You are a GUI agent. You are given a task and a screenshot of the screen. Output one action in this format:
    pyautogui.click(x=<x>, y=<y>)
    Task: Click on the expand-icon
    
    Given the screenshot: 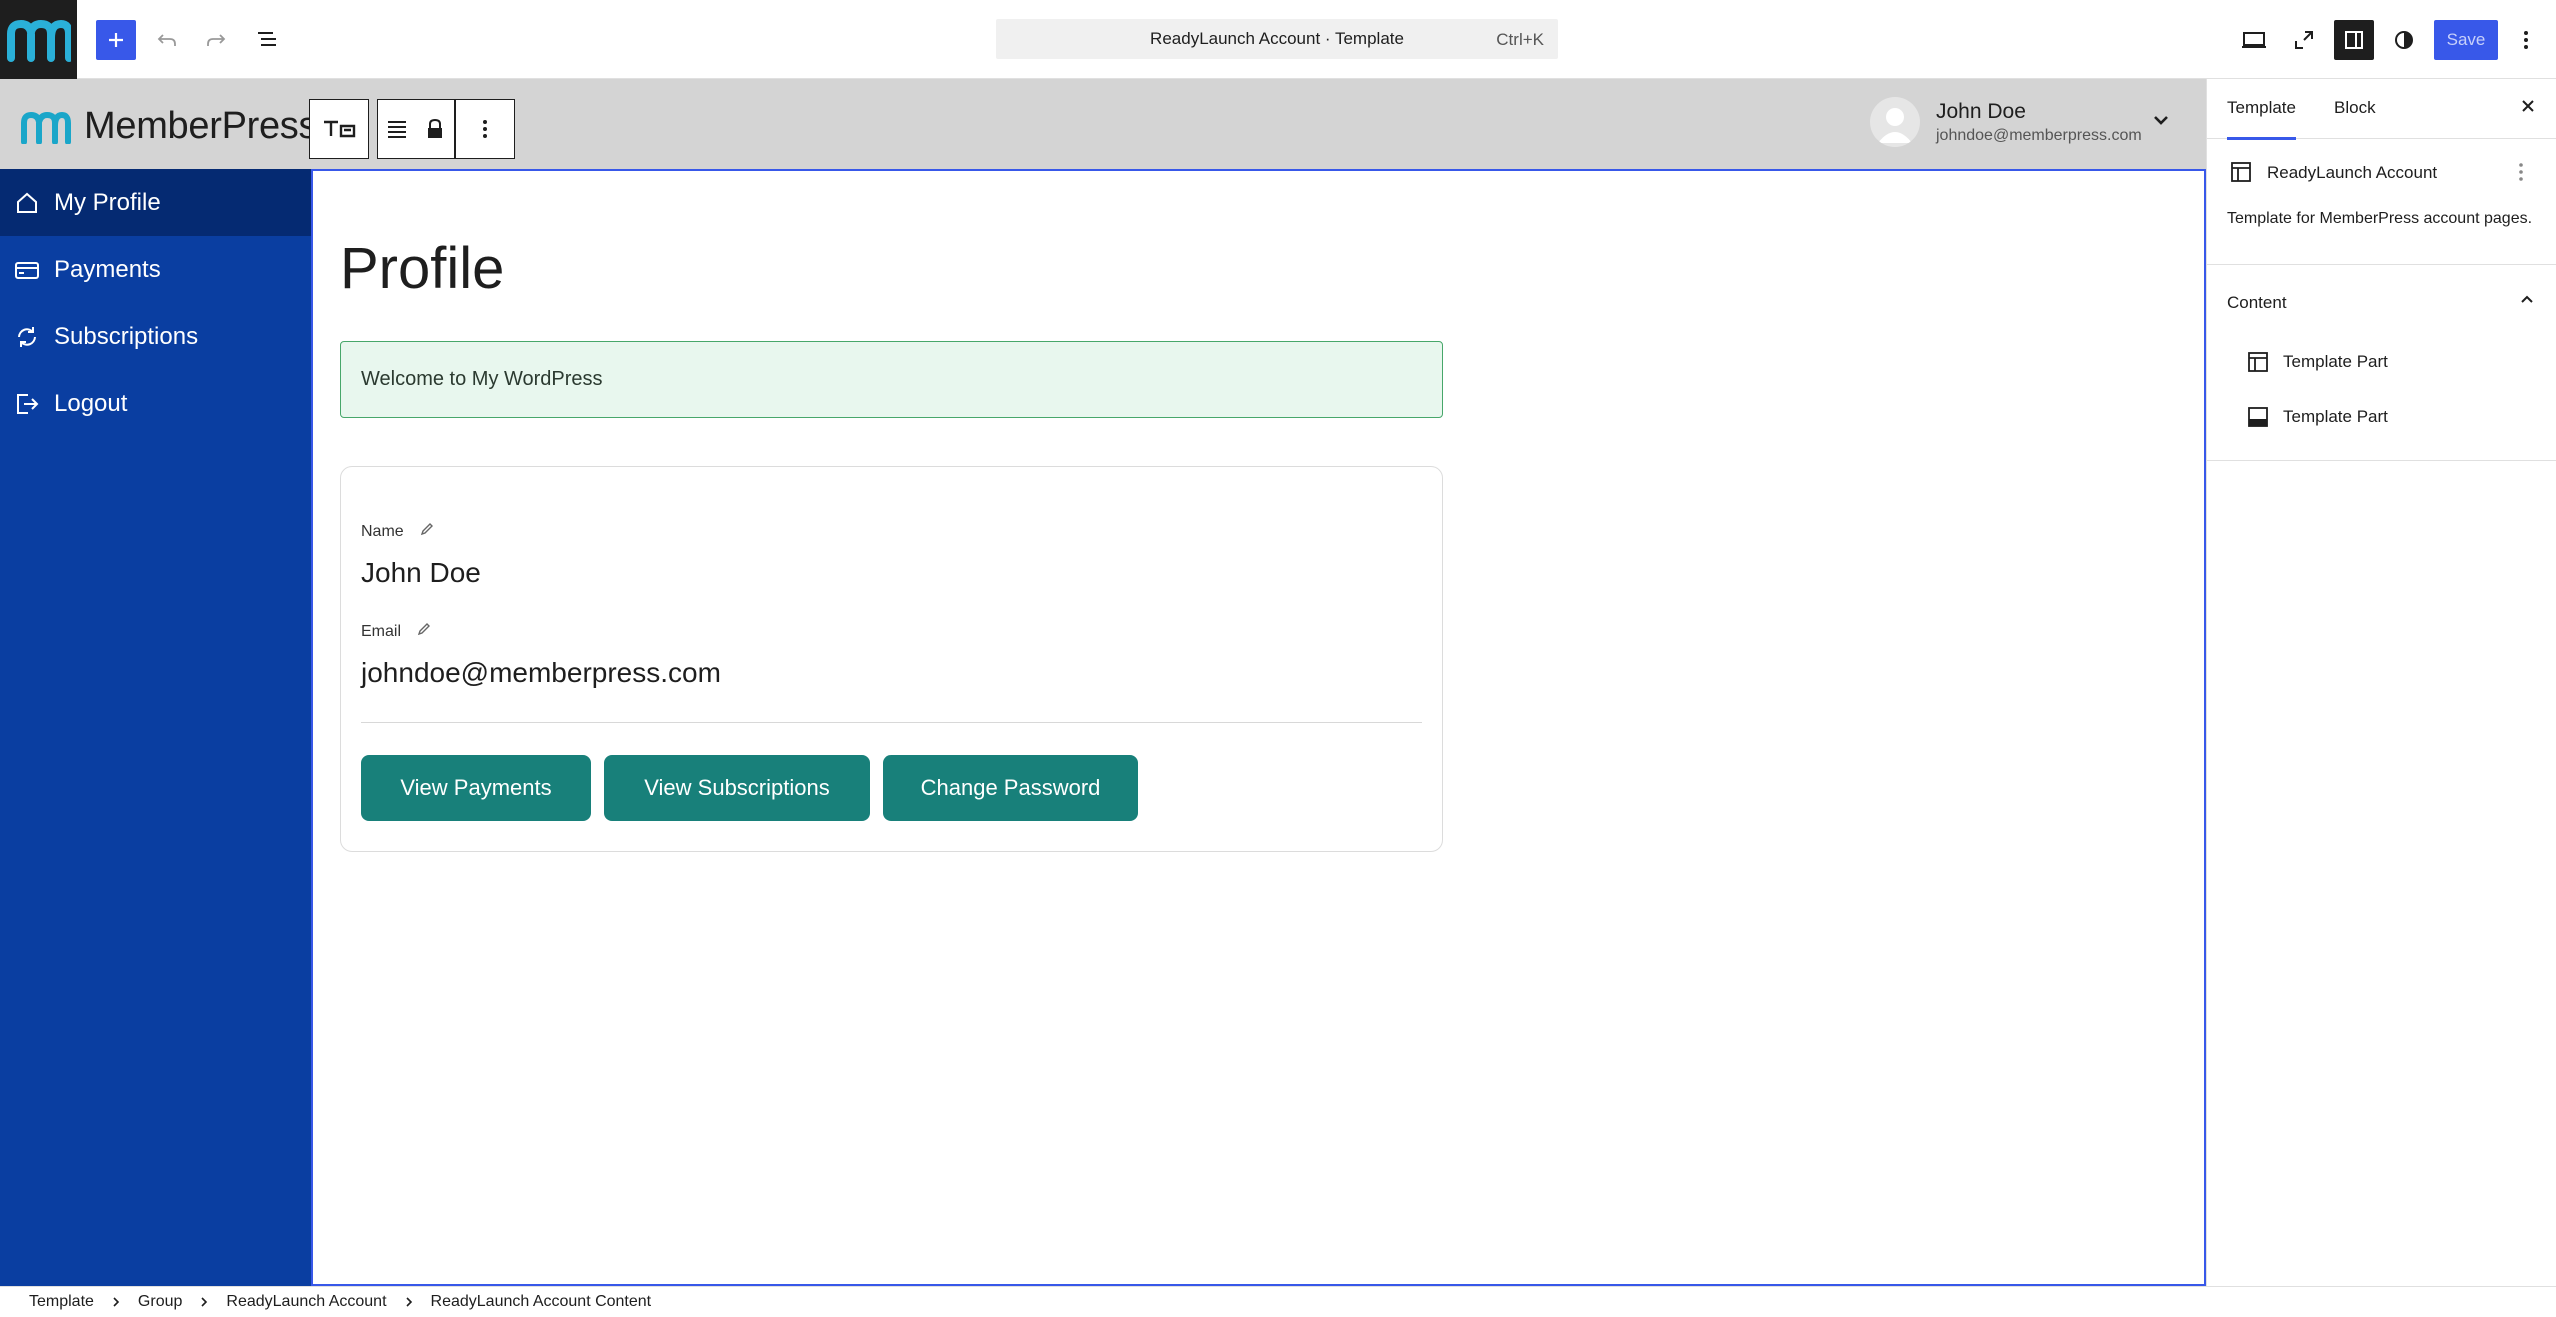 What is the action you would take?
    pyautogui.click(x=2304, y=40)
    